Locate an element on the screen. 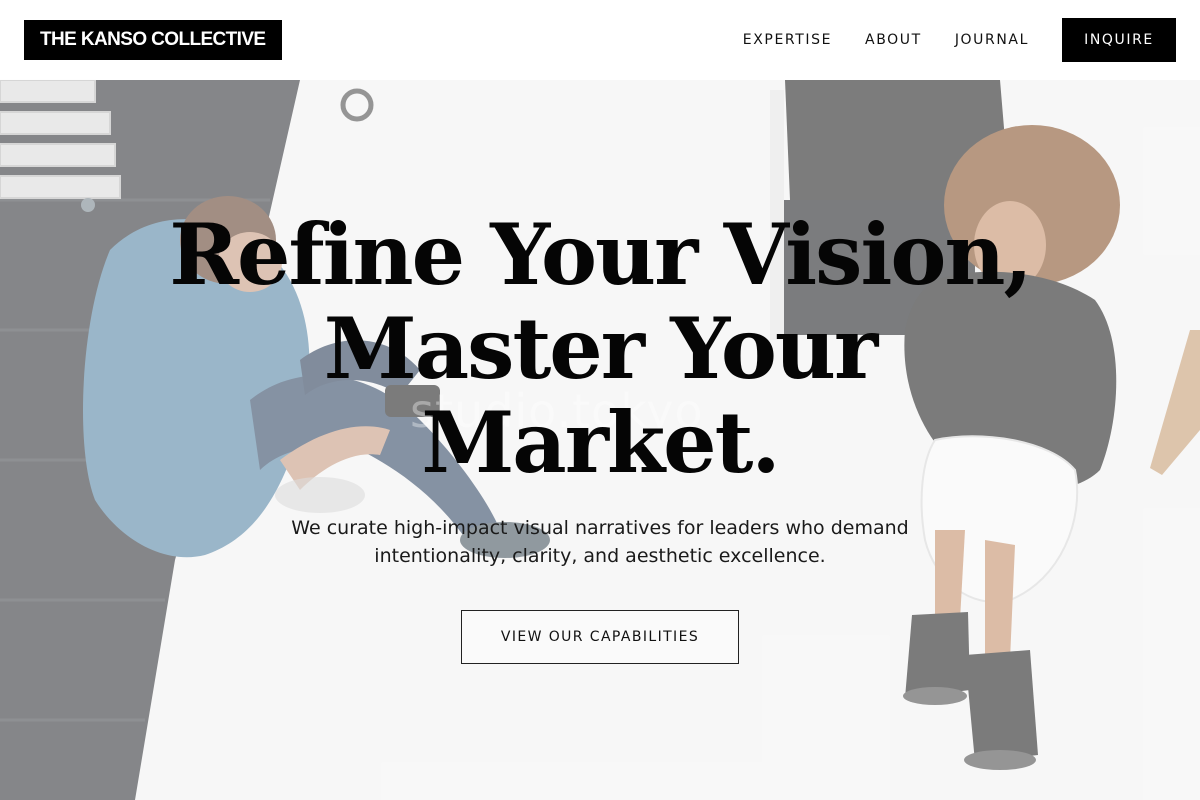  nav-link-about: ABOUT is located at coordinates (893, 40).